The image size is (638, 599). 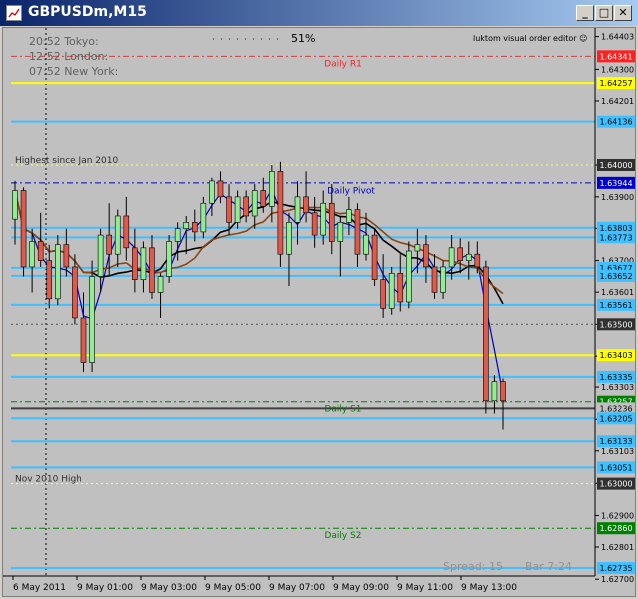 What do you see at coordinates (615, 122) in the screenshot?
I see `price-label: 1.64136` at bounding box center [615, 122].